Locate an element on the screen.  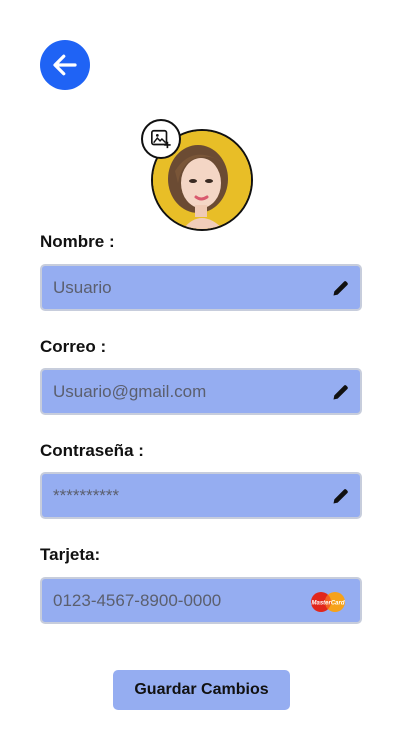
email-label: Correo : is located at coordinates (73, 346).